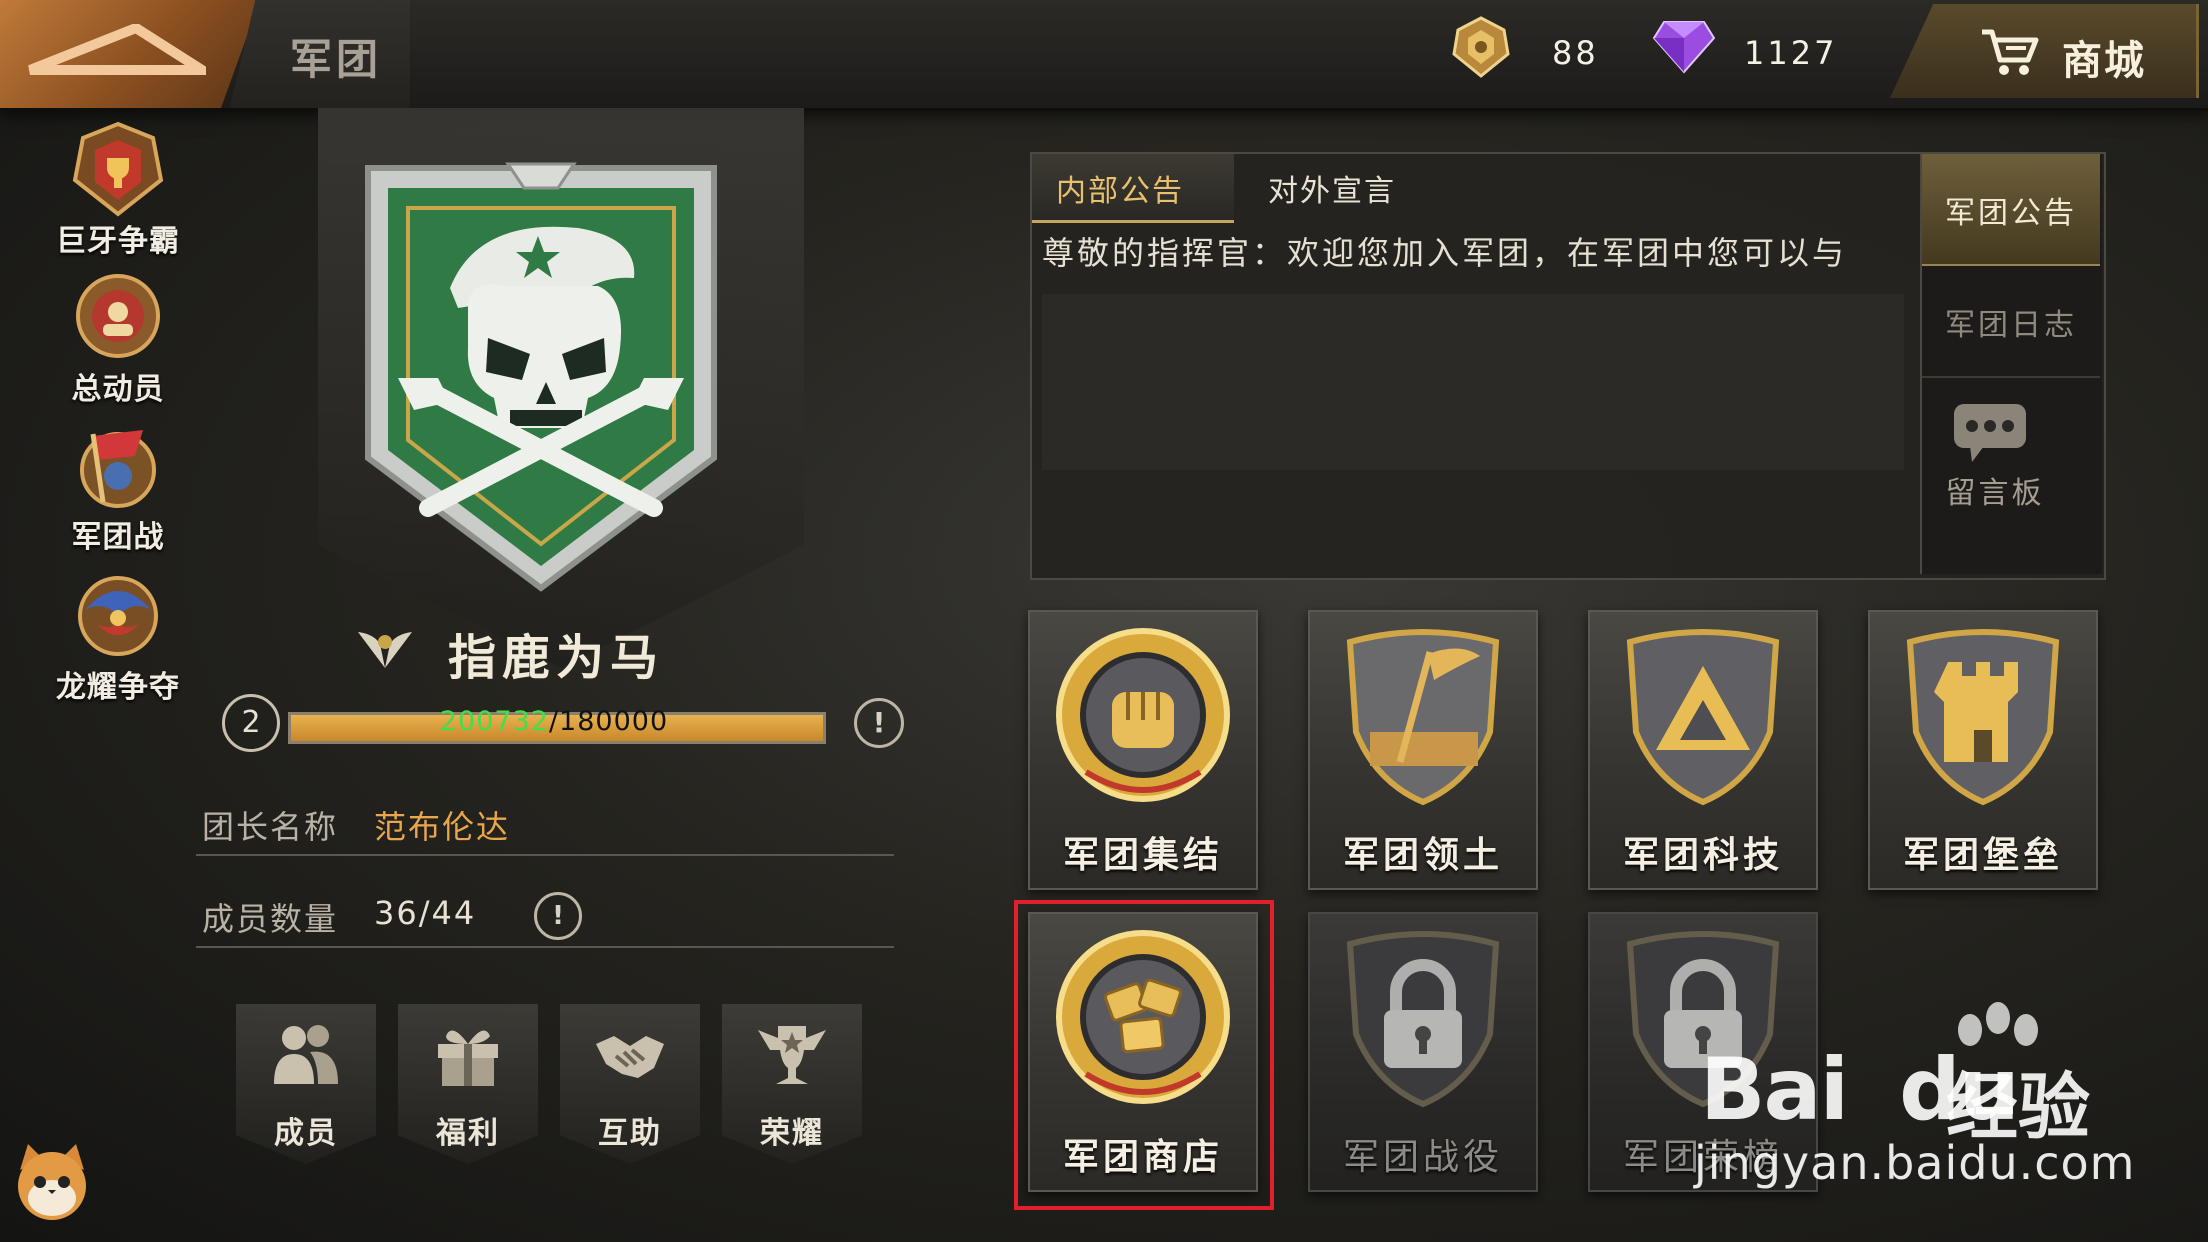 The height and width of the screenshot is (1242, 2208). What do you see at coordinates (1142, 855) in the screenshot?
I see `feature-label: 军团集结` at bounding box center [1142, 855].